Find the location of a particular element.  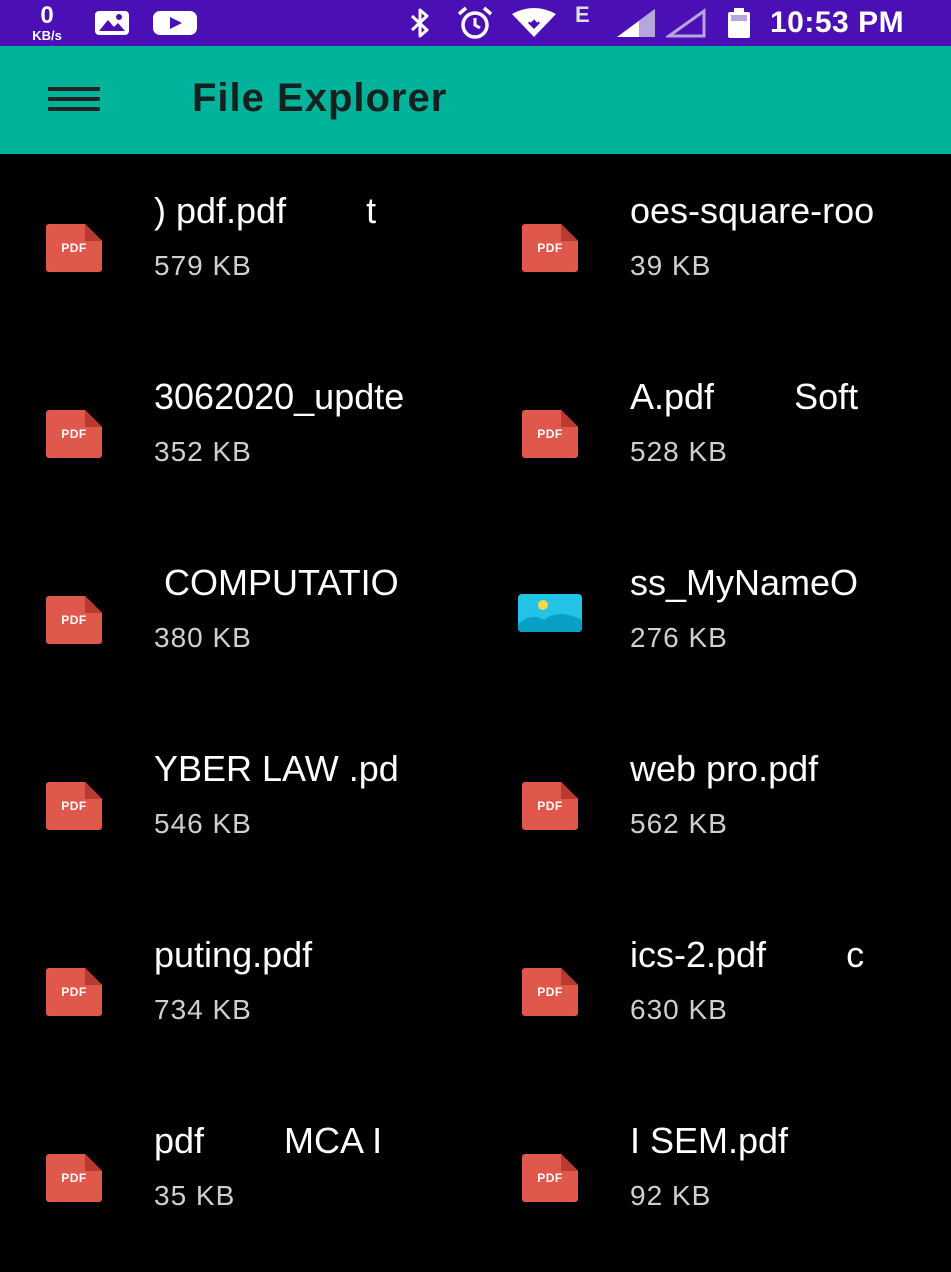

network-type: E is located at coordinates (582, 14).